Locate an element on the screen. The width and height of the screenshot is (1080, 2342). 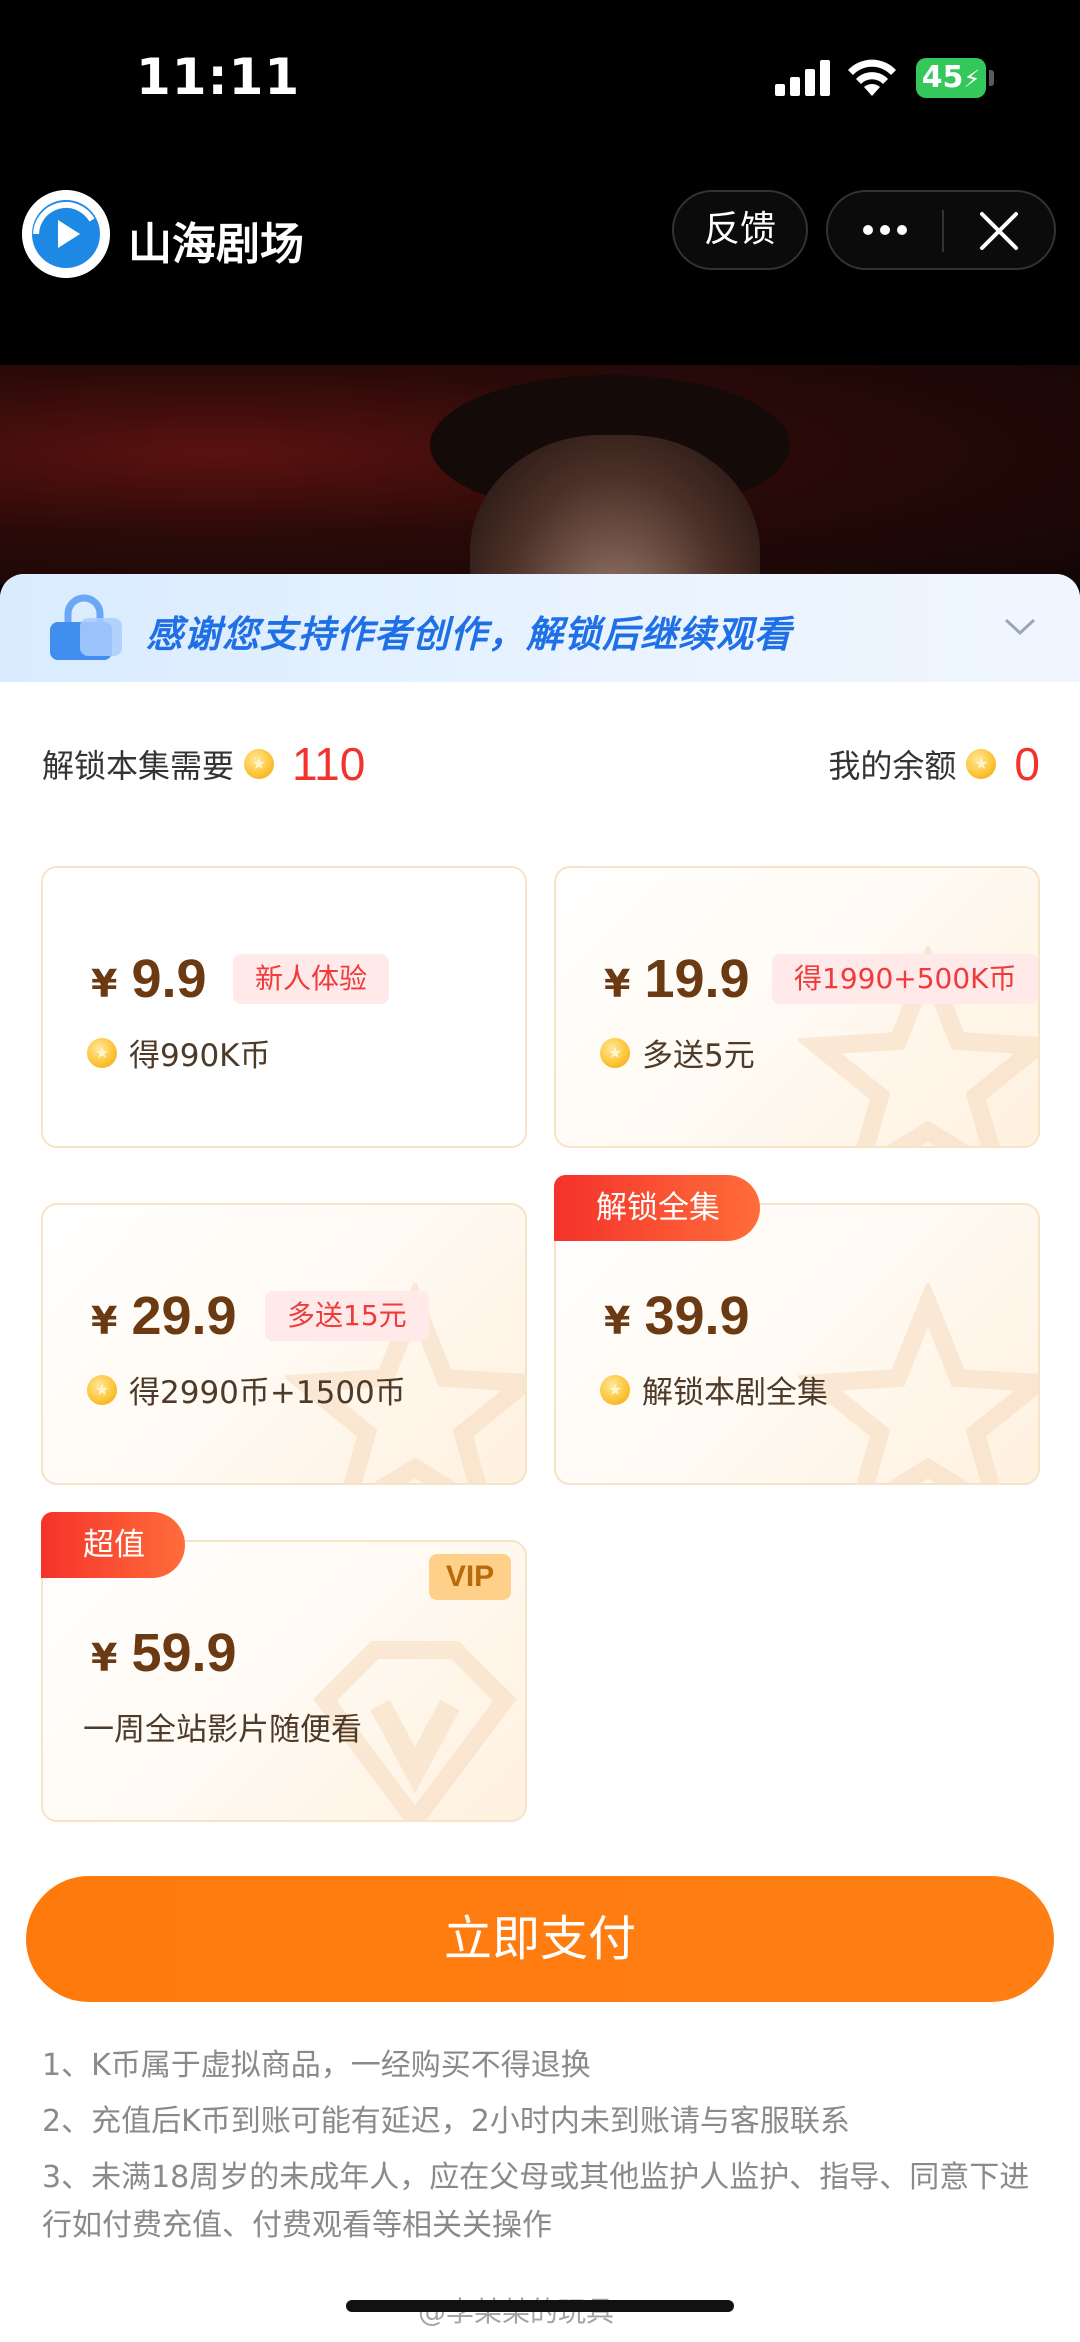
unlock-cost-label: 解锁本集需要 is located at coordinates (138, 766).